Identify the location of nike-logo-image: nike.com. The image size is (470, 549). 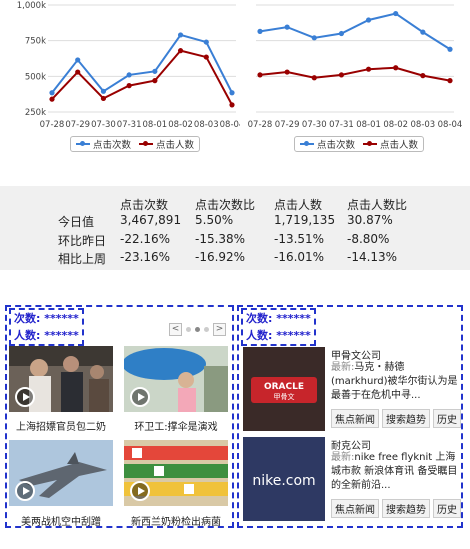
(284, 479).